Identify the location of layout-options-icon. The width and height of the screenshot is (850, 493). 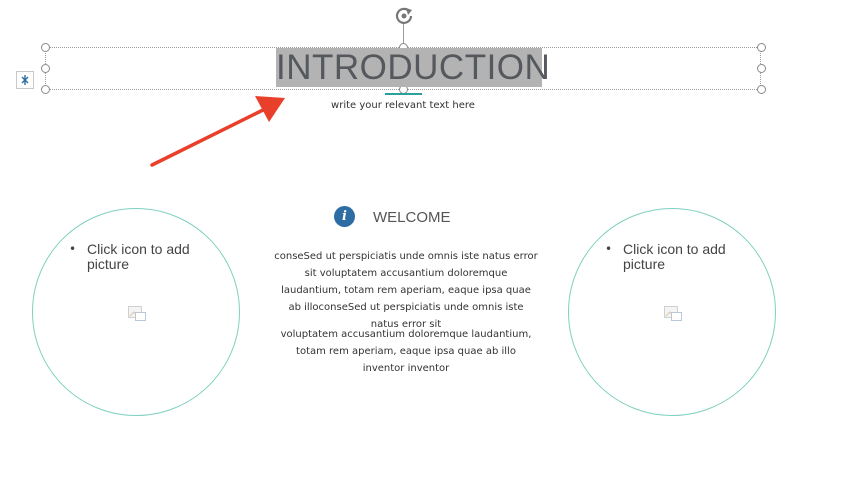
(25, 80).